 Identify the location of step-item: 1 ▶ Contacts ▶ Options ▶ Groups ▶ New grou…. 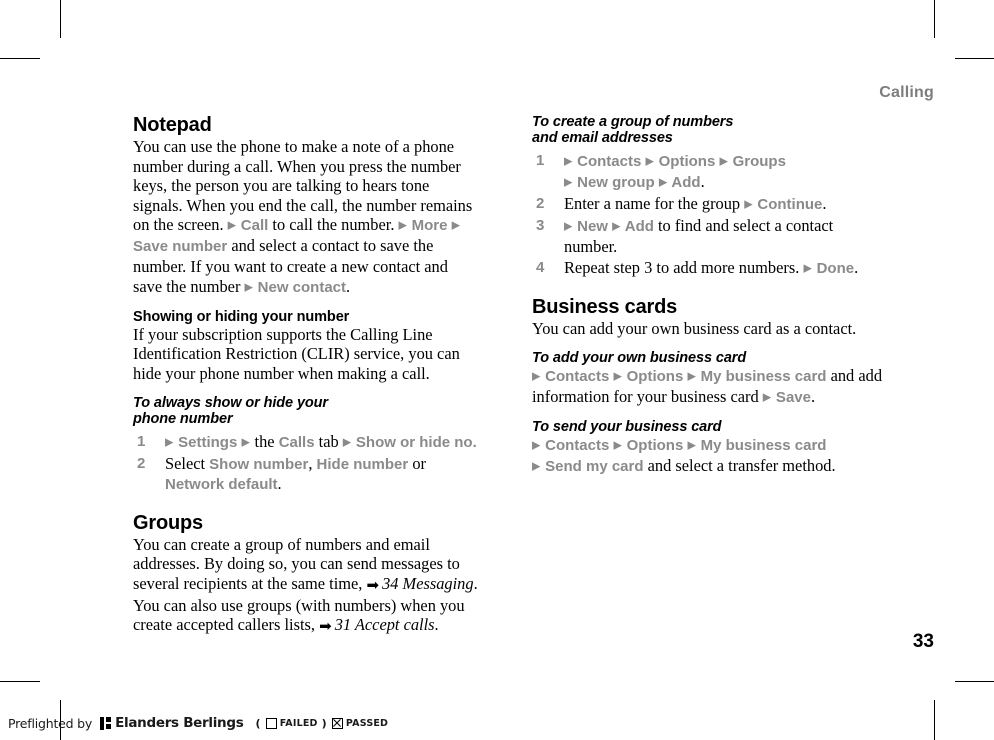
(708, 172).